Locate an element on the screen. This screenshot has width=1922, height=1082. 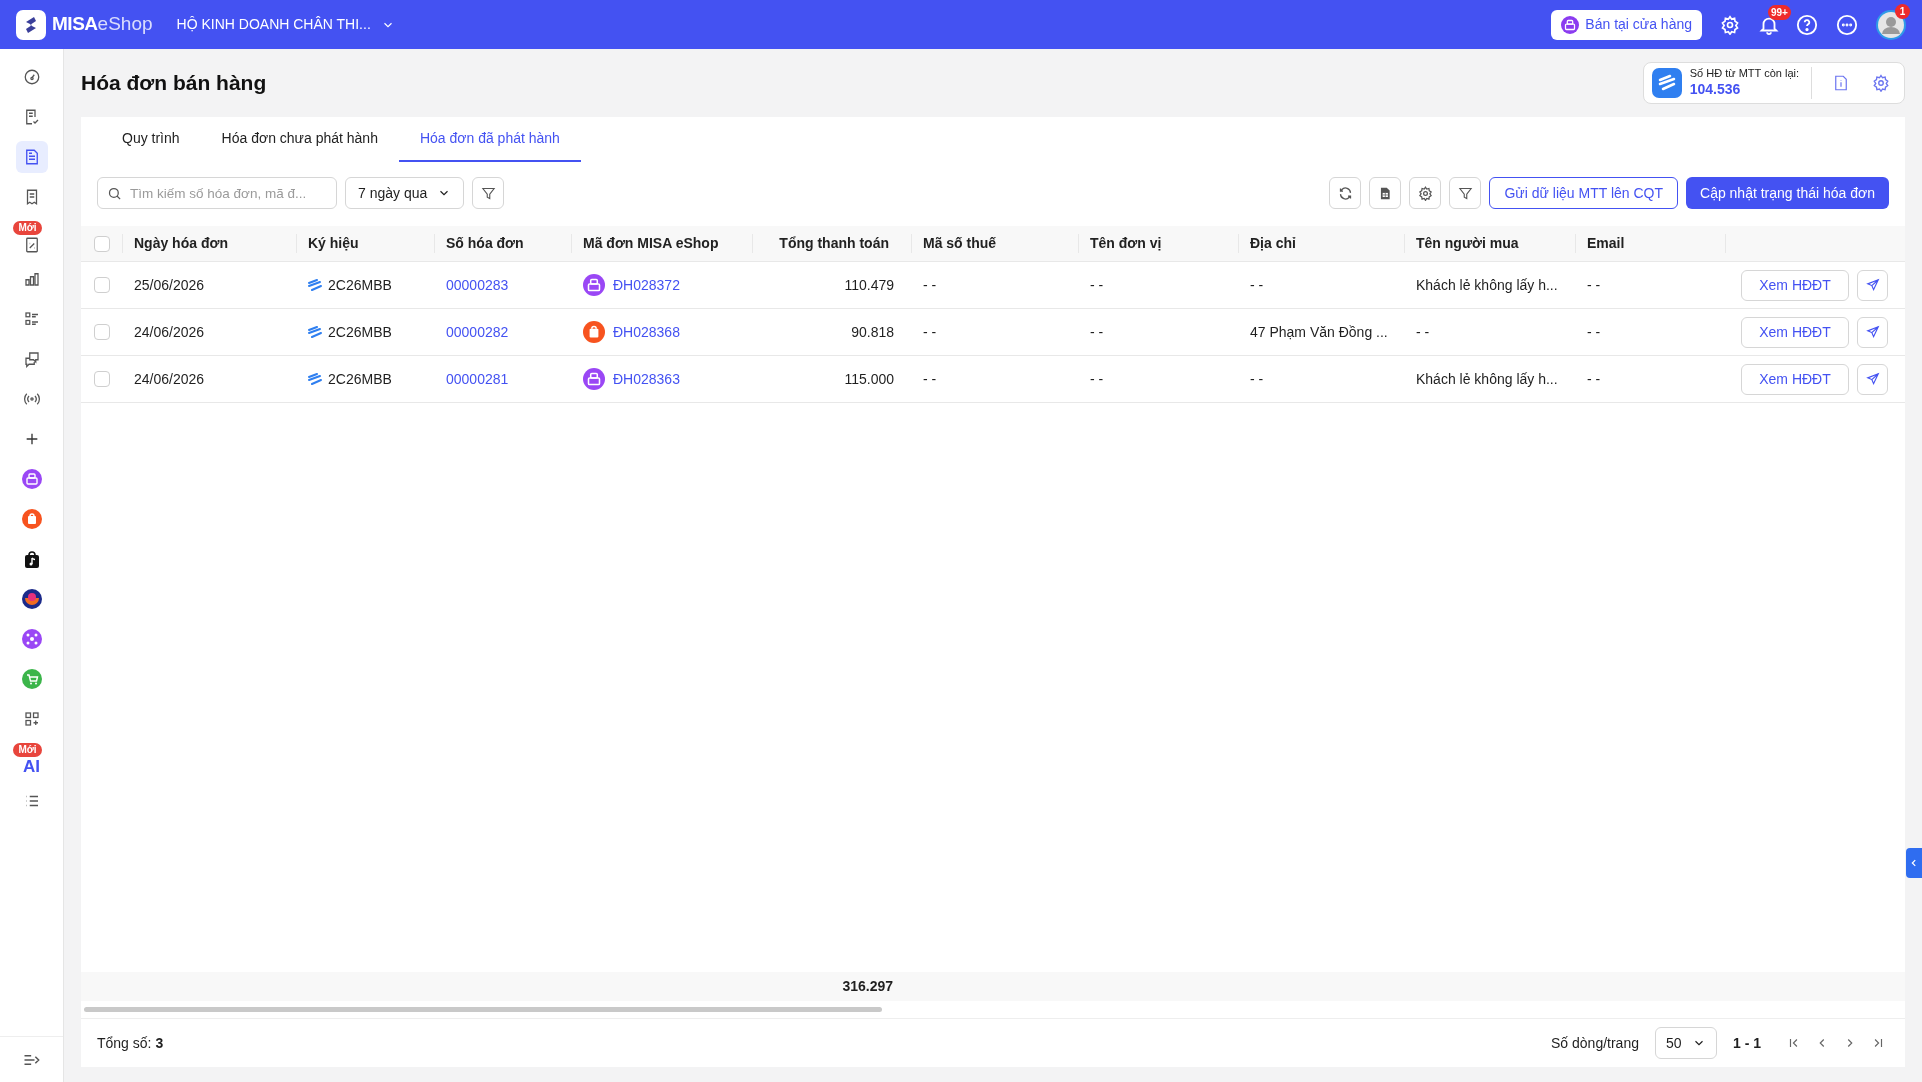
refresh-icon is located at coordinates (1345, 193).